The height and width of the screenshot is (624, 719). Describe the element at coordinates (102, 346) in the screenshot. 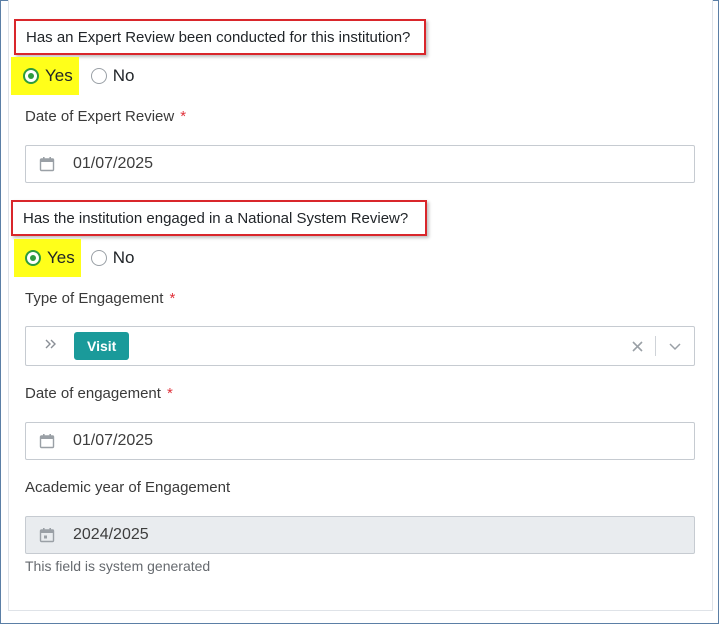

I see `selected-tag-visit: Visit` at that location.